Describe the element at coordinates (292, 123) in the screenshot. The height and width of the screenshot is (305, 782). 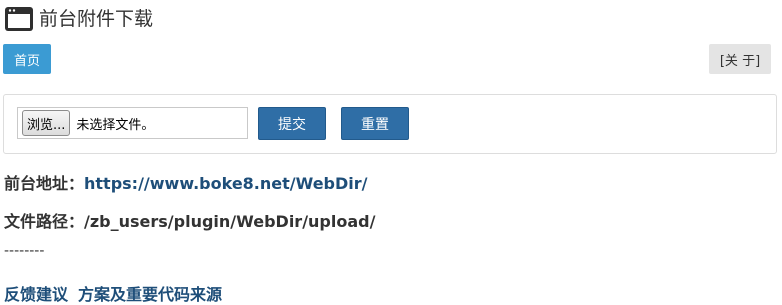
I see `submit-button: 提交` at that location.